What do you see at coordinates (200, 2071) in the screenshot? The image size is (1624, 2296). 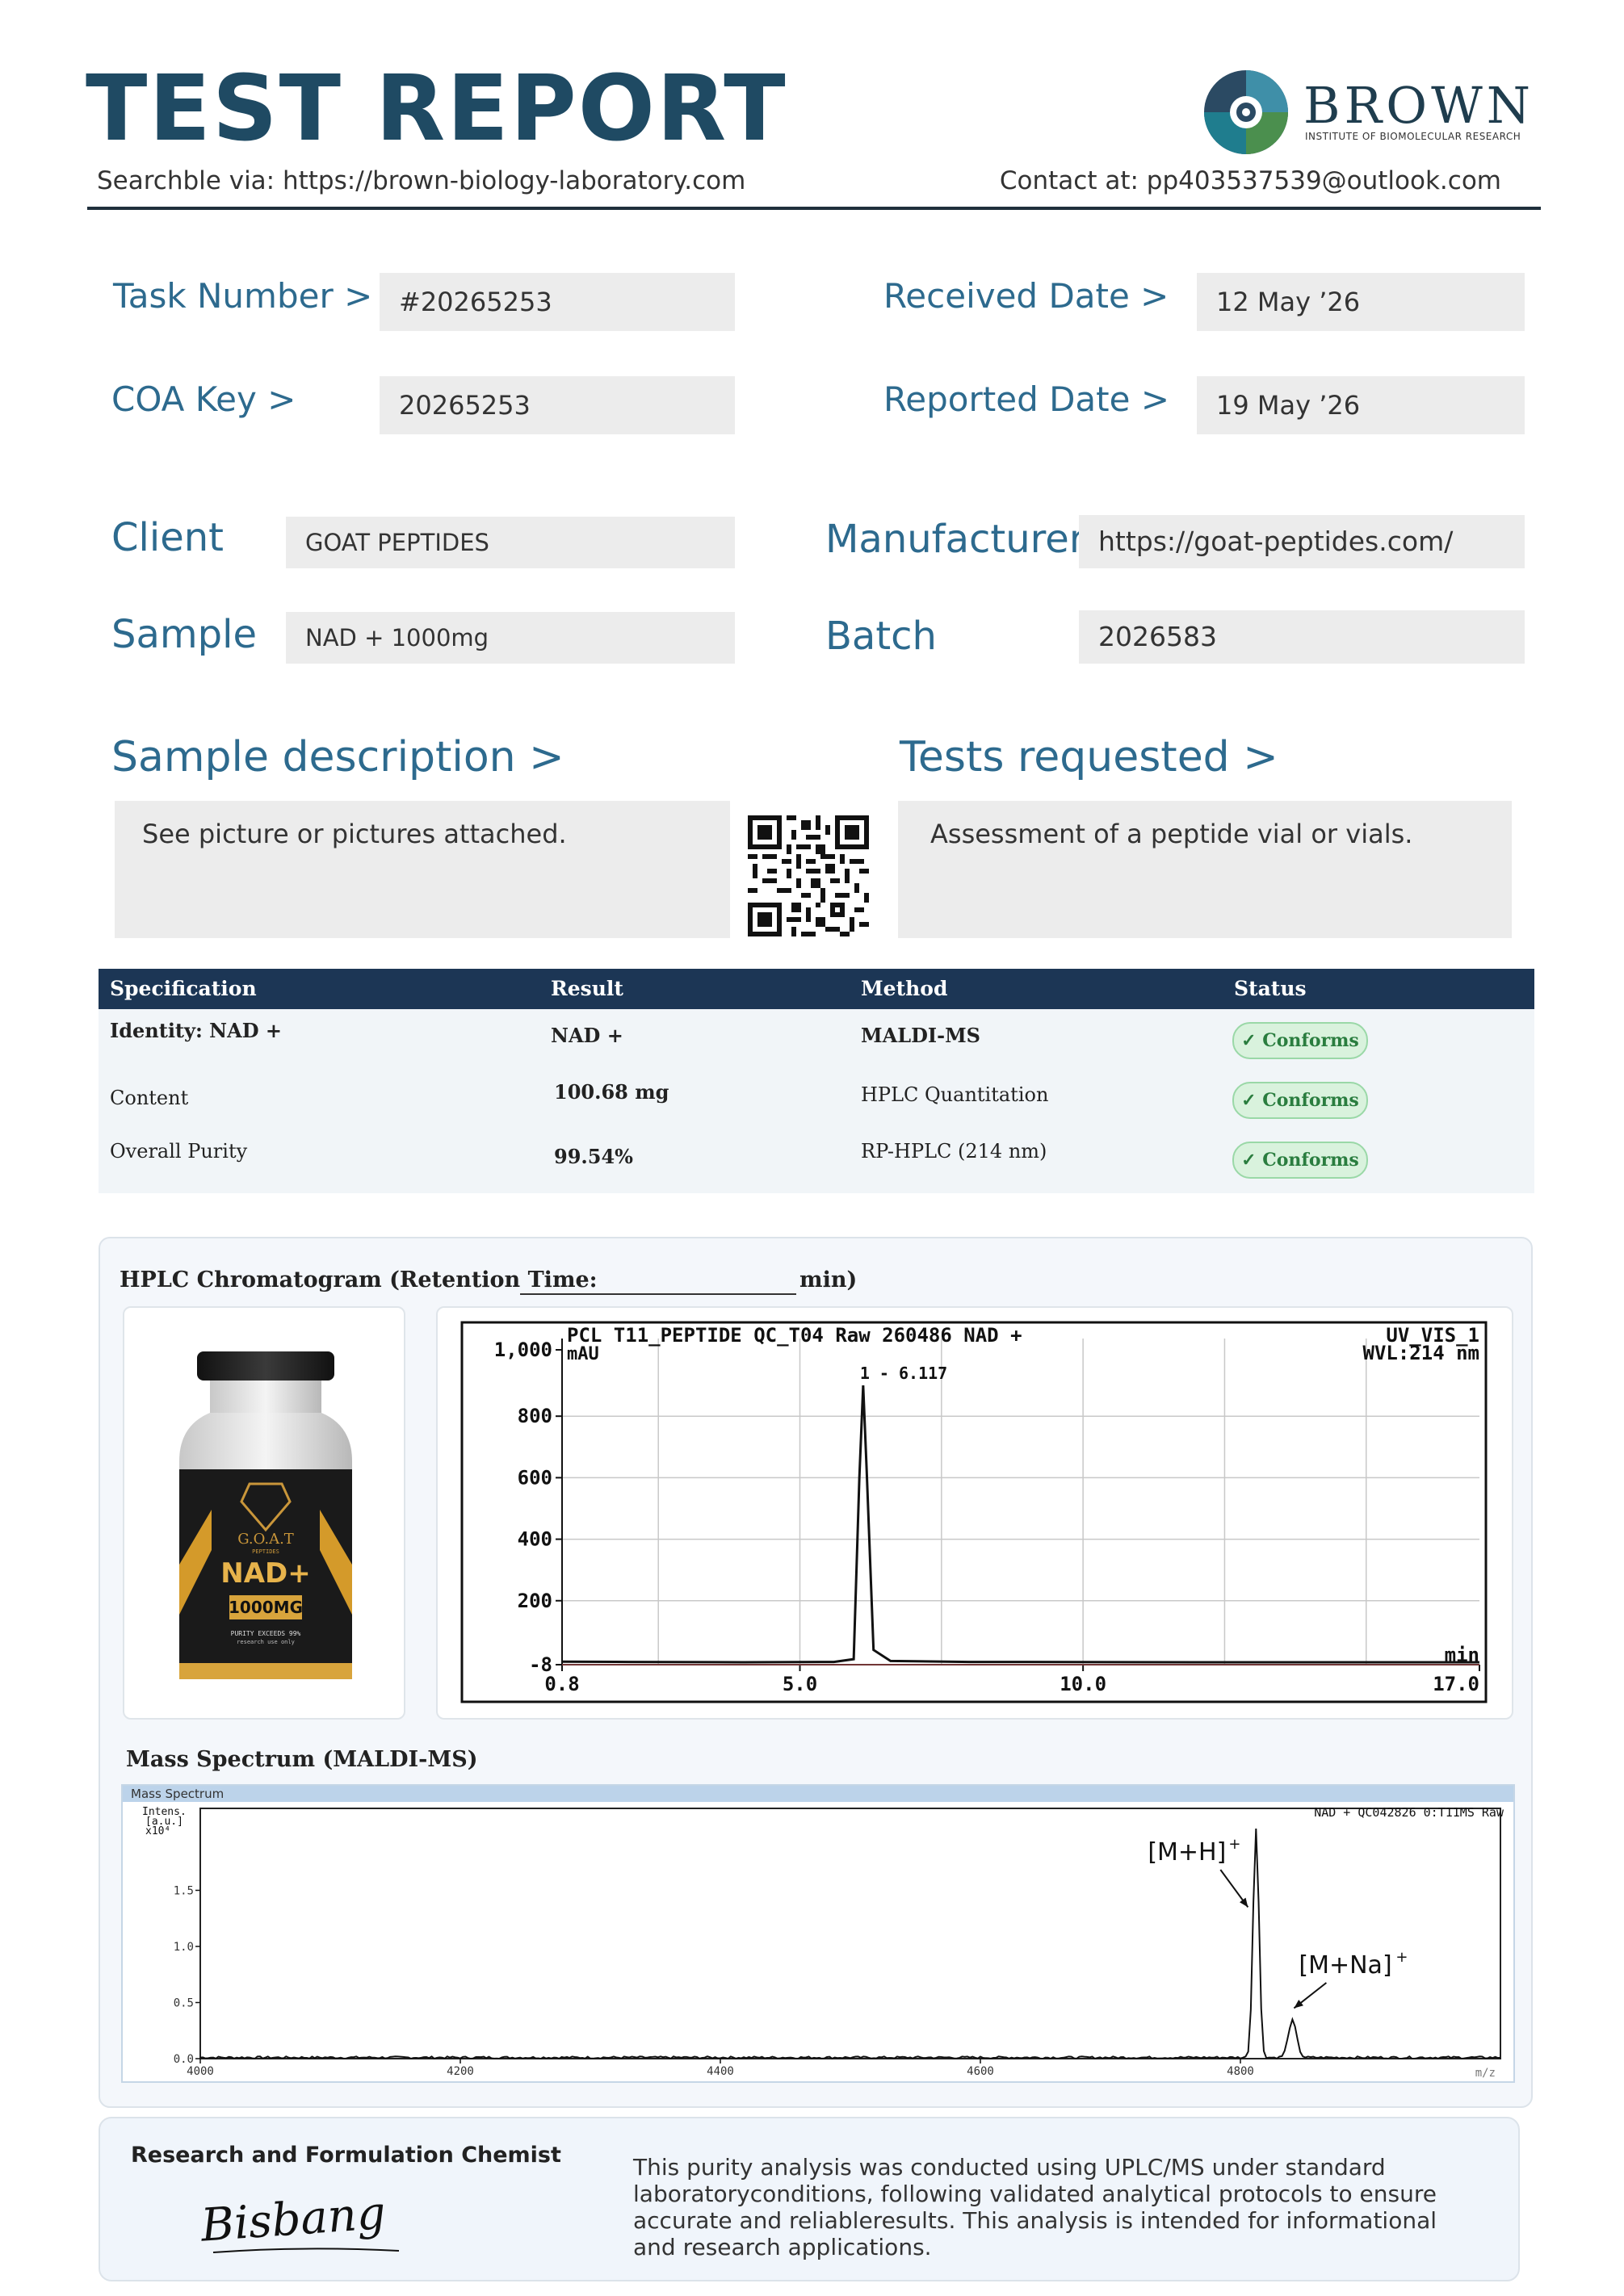 I see `ms-x-tick-label: 4000` at bounding box center [200, 2071].